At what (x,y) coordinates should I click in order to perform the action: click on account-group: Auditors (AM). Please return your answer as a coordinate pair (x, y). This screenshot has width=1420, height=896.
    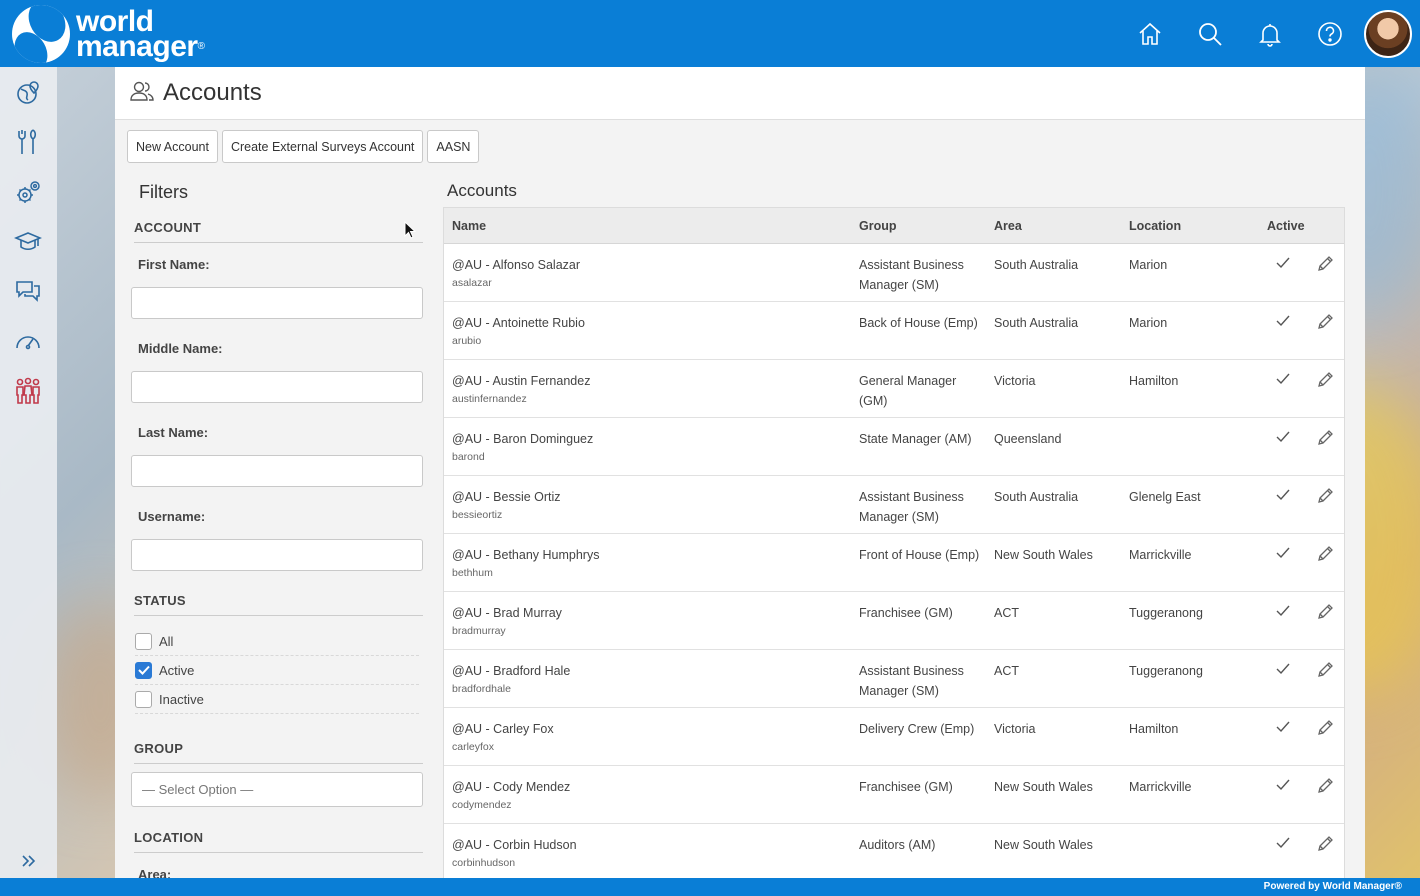
    Looking at the image, I should click on (897, 845).